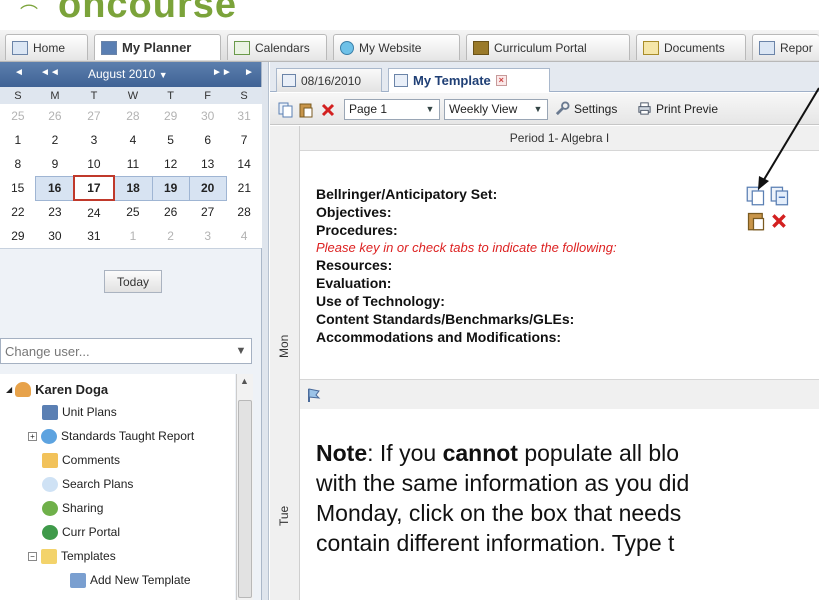 This screenshot has height=600, width=819. I want to click on next-year-button: ►, so click(249, 72).